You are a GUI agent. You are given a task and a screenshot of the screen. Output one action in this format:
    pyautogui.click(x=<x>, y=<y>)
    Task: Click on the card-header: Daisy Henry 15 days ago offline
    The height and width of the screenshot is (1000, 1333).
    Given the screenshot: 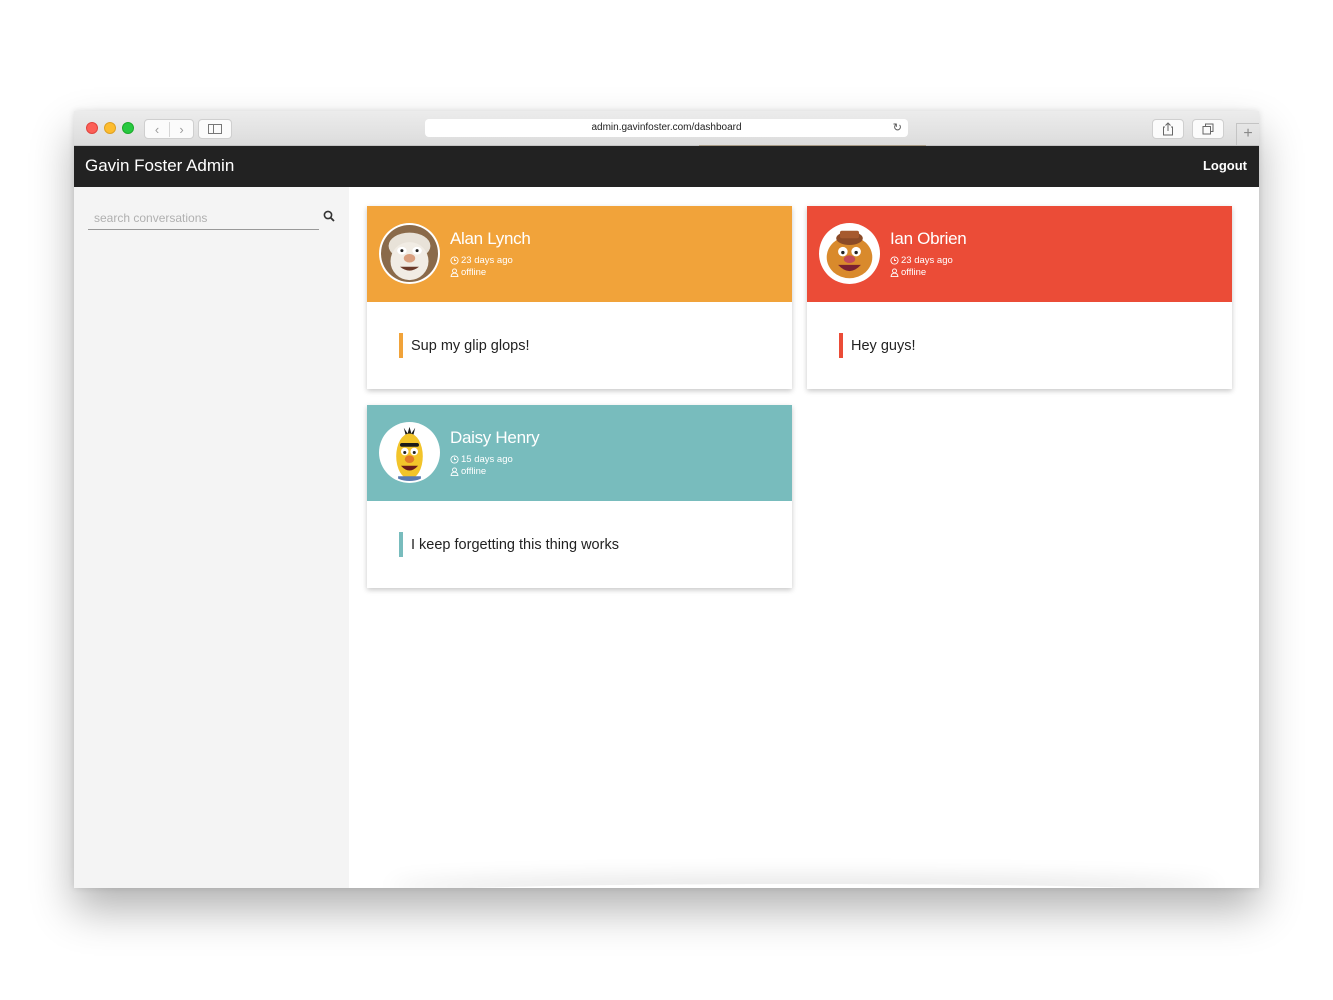 What is the action you would take?
    pyautogui.click(x=579, y=453)
    